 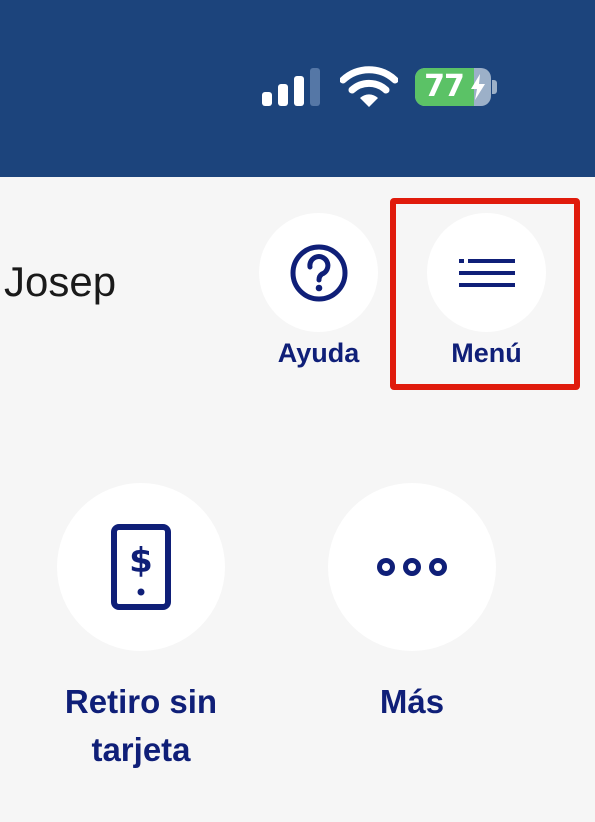 I want to click on wifi-icon, so click(x=369, y=86).